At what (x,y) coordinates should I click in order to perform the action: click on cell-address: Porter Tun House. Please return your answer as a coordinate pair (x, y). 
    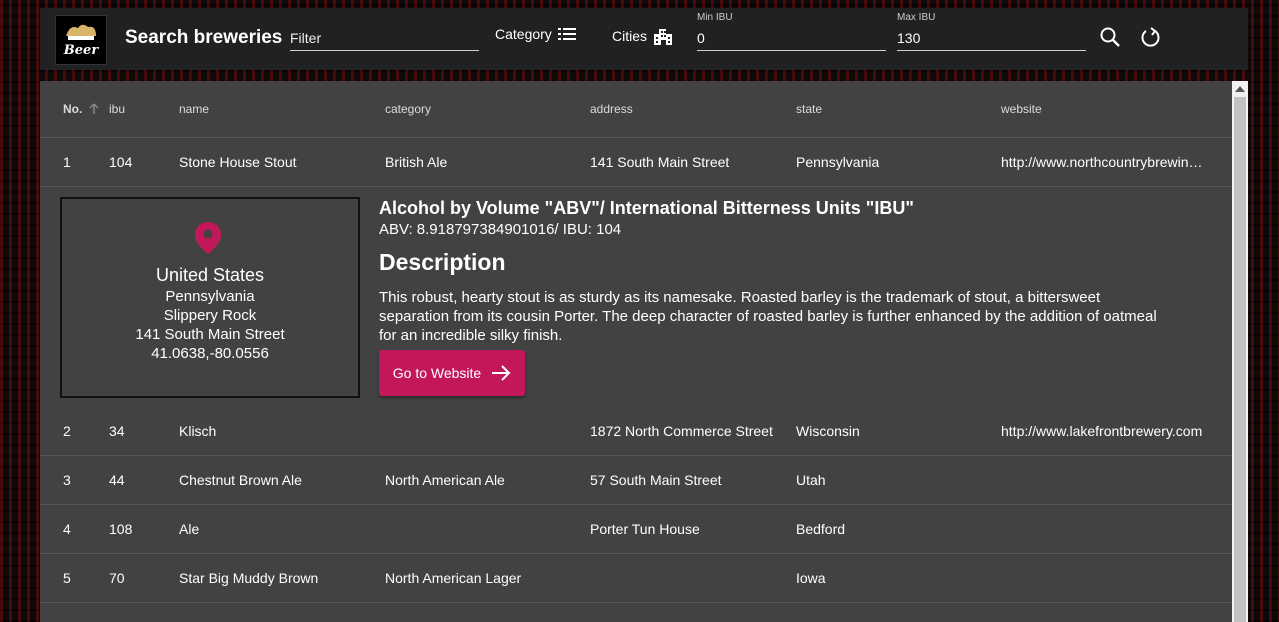
    Looking at the image, I should click on (645, 529).